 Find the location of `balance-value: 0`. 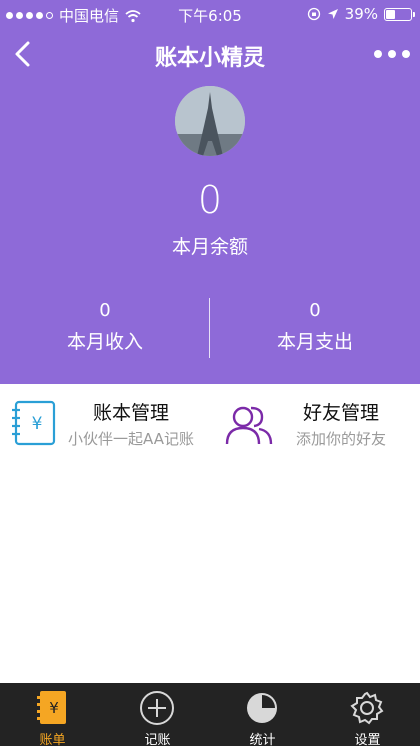

balance-value: 0 is located at coordinates (210, 200).